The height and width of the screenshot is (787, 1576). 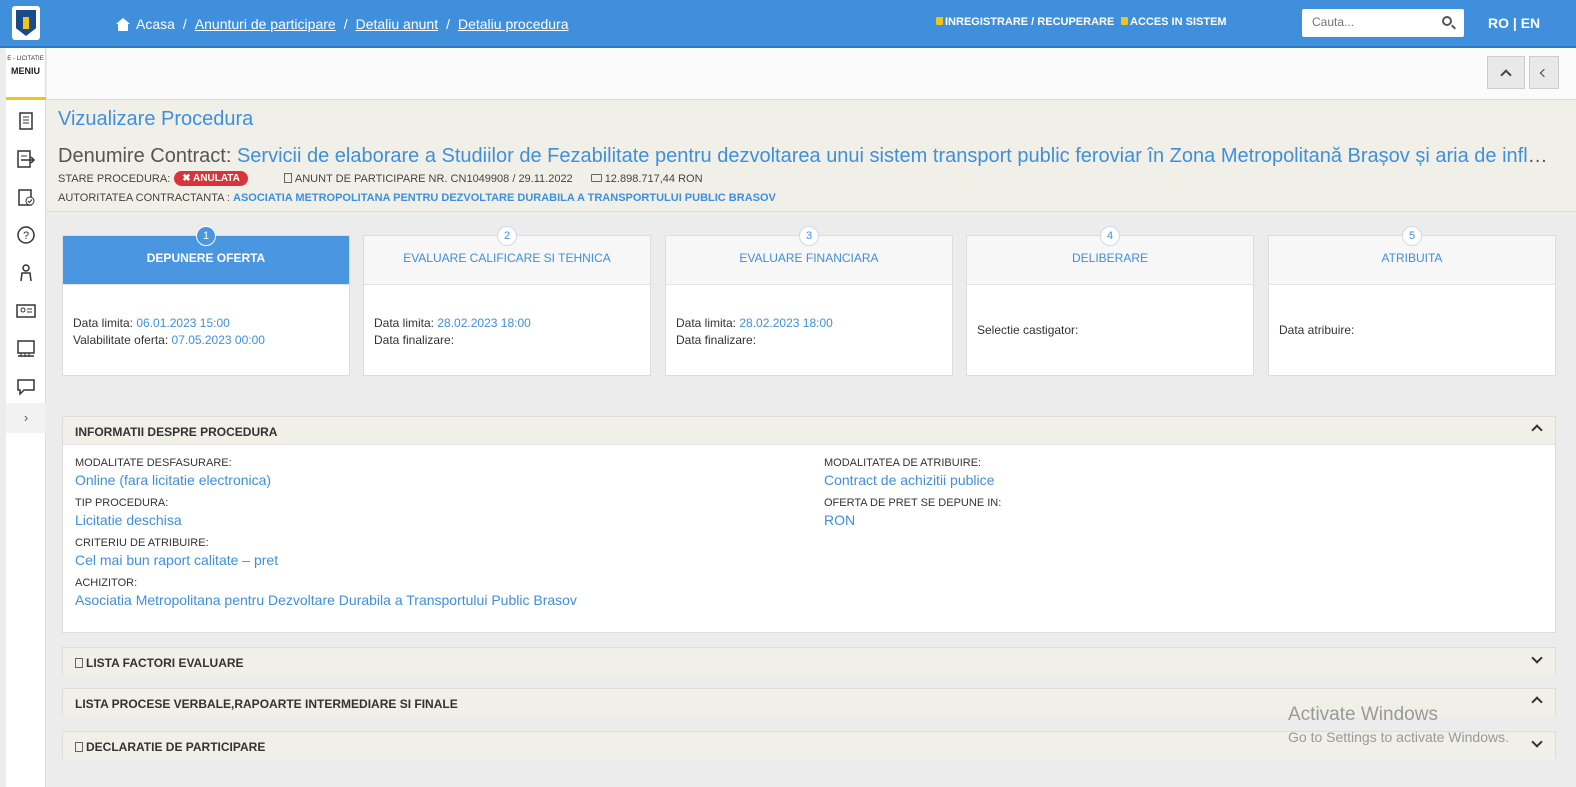 I want to click on search-box, so click(x=1383, y=23).